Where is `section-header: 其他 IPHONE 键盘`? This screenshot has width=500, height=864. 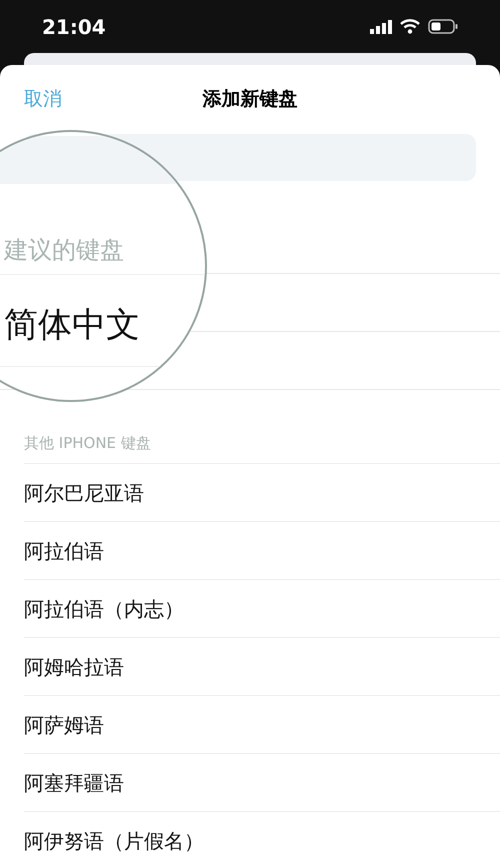
section-header: 其他 IPHONE 键盘 is located at coordinates (87, 443).